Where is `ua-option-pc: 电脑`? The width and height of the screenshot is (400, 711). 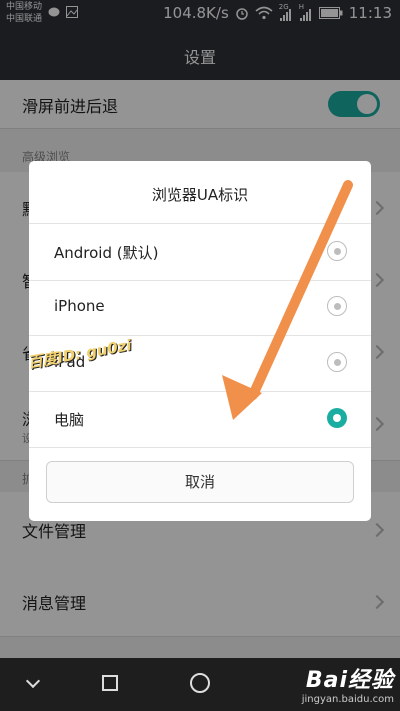 ua-option-pc: 电脑 is located at coordinates (200, 419).